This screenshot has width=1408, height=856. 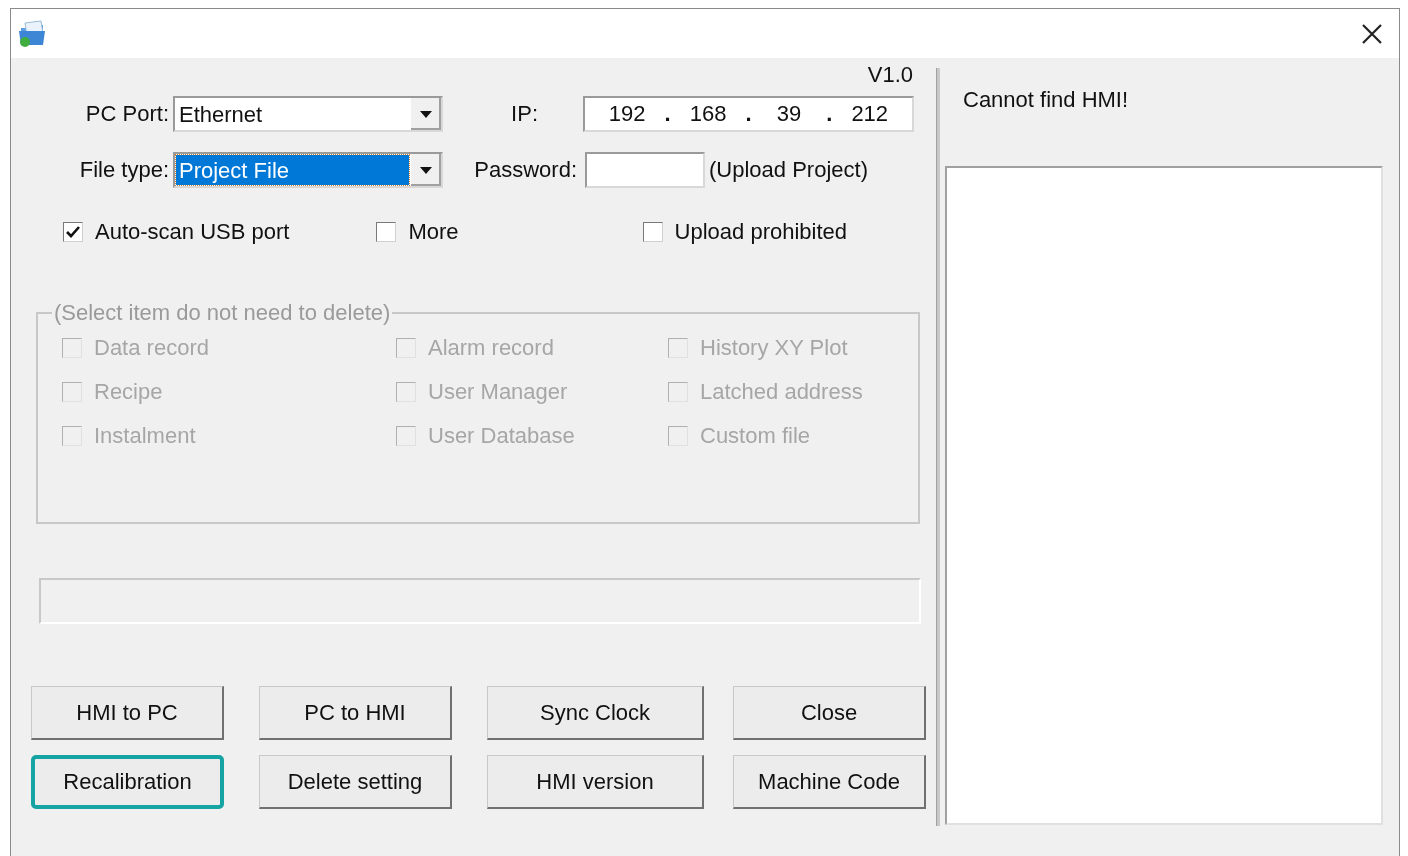 I want to click on action-button: HMI to PC, so click(x=127, y=713).